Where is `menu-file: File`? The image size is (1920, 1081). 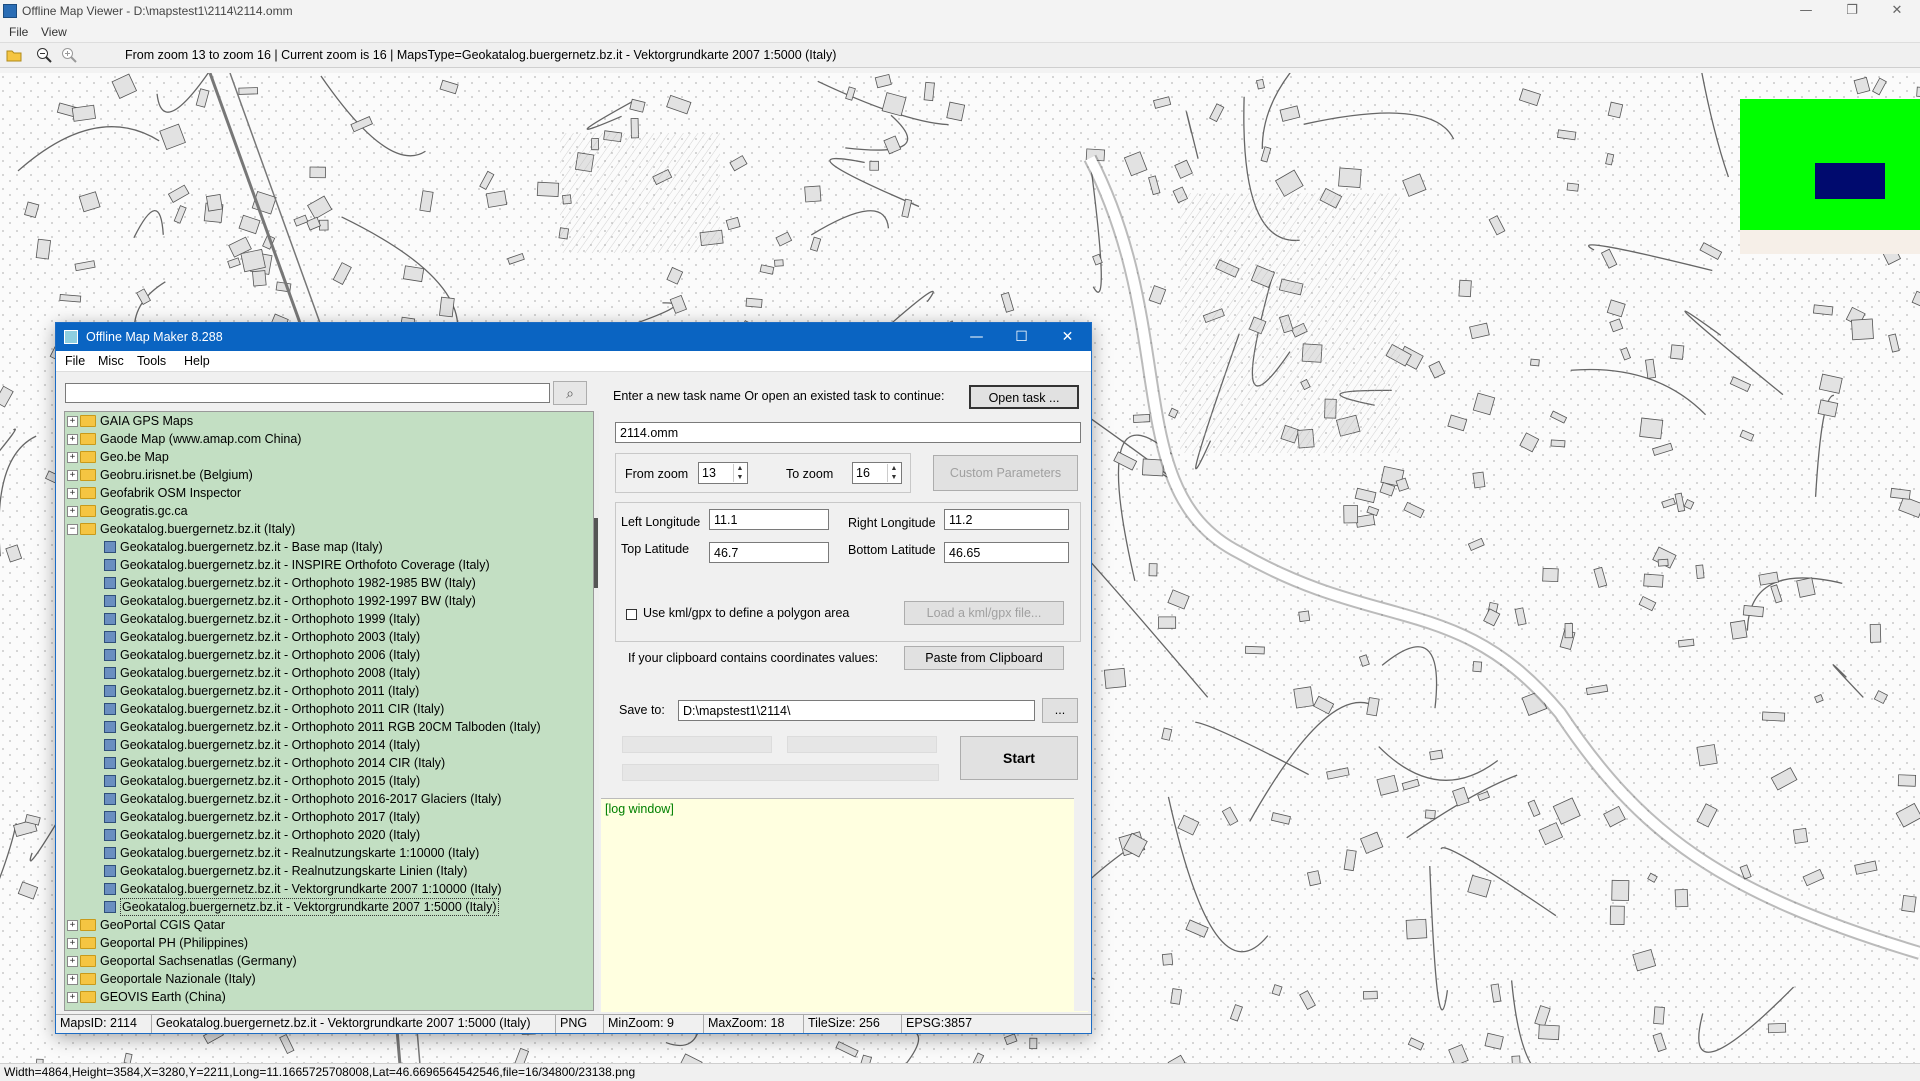 menu-file: File is located at coordinates (18, 32).